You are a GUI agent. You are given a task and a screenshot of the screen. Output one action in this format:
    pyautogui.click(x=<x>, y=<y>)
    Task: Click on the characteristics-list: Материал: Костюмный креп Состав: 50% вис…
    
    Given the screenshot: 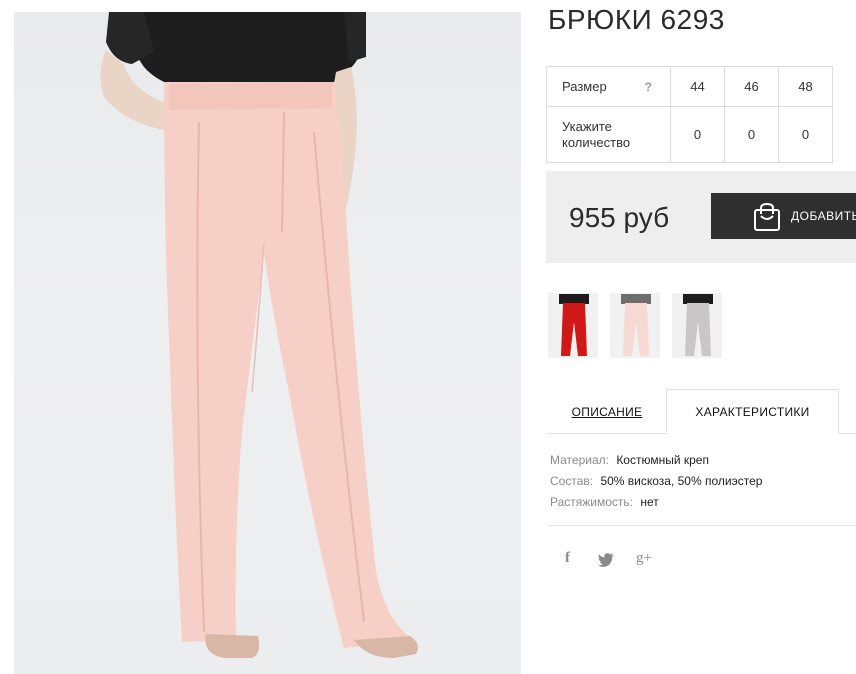 What is the action you would take?
    pyautogui.click(x=656, y=483)
    